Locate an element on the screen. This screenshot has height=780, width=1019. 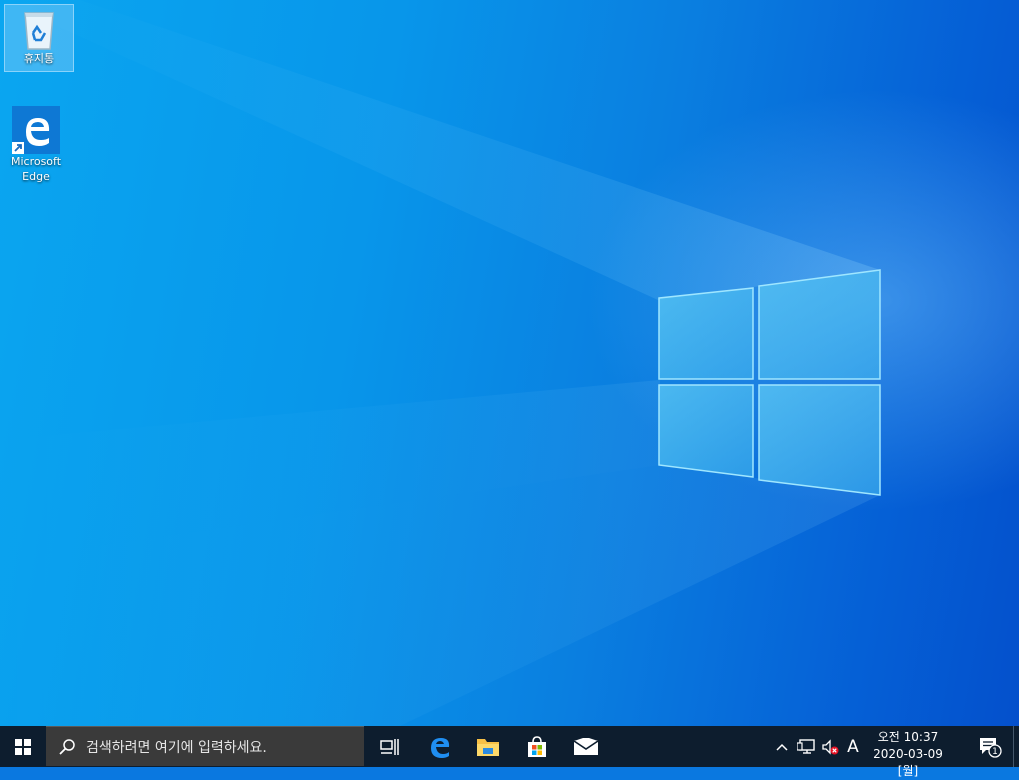
volume-muted-icon is located at coordinates (830, 746).